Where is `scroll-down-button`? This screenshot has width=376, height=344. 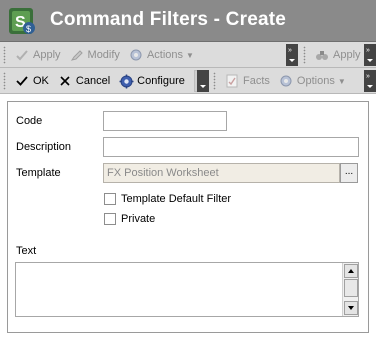
scroll-down-button is located at coordinates (351, 308).